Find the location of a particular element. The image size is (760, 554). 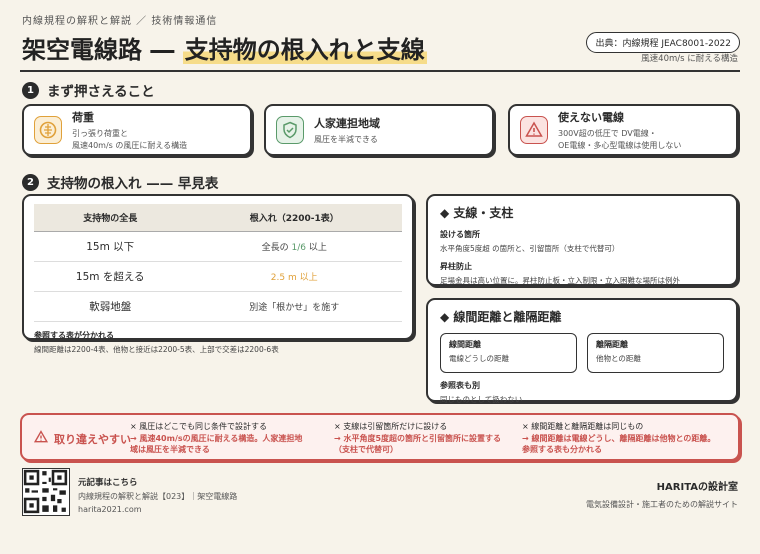

distance-ref-desc: 同じものとして扱わない is located at coordinates (481, 399).